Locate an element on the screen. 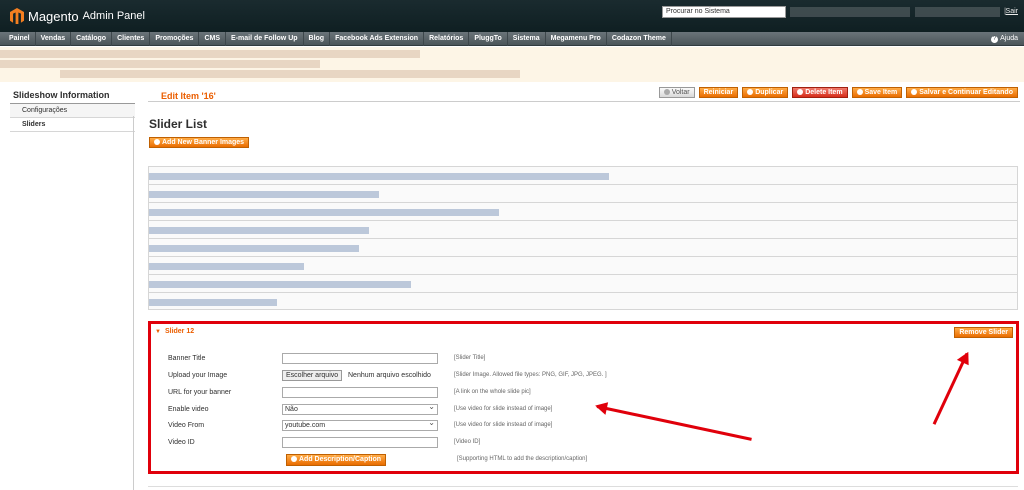 Image resolution: width=1024 pixels, height=490 pixels. sidebar-tab-configuracoes: Configurações is located at coordinates (72, 111).